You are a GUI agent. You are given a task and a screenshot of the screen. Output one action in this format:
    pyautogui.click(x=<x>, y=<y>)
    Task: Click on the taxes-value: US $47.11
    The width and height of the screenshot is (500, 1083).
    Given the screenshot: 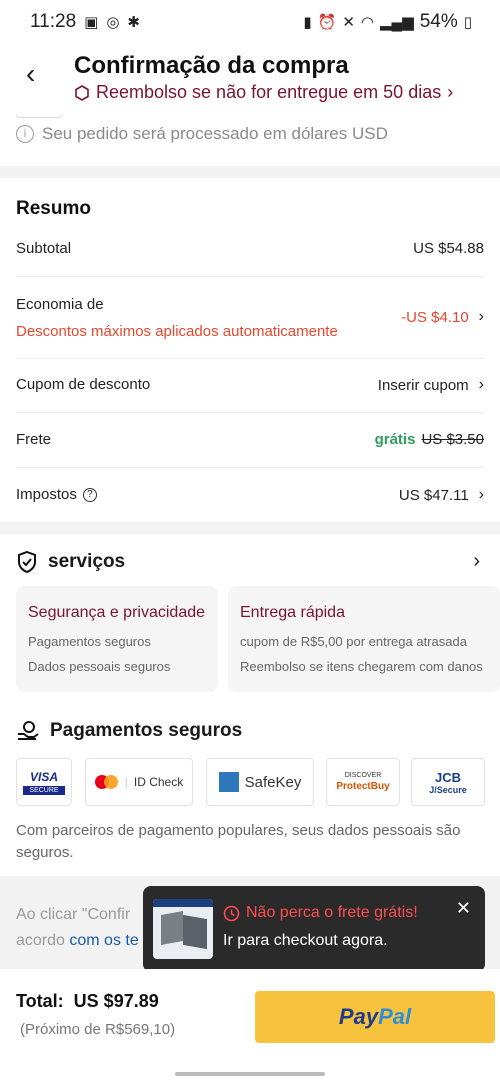 What is the action you would take?
    pyautogui.click(x=433, y=495)
    